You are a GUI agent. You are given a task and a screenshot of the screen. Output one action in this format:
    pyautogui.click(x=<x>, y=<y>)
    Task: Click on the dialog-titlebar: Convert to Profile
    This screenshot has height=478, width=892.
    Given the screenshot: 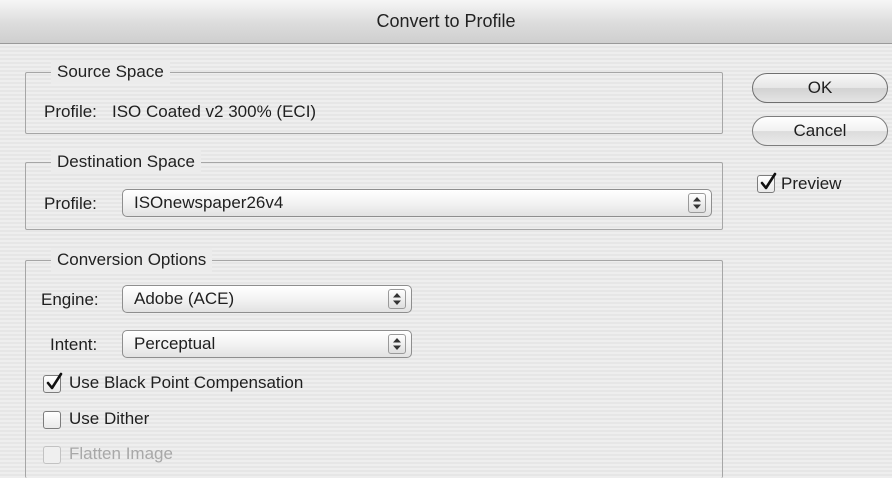 What is the action you would take?
    pyautogui.click(x=446, y=22)
    